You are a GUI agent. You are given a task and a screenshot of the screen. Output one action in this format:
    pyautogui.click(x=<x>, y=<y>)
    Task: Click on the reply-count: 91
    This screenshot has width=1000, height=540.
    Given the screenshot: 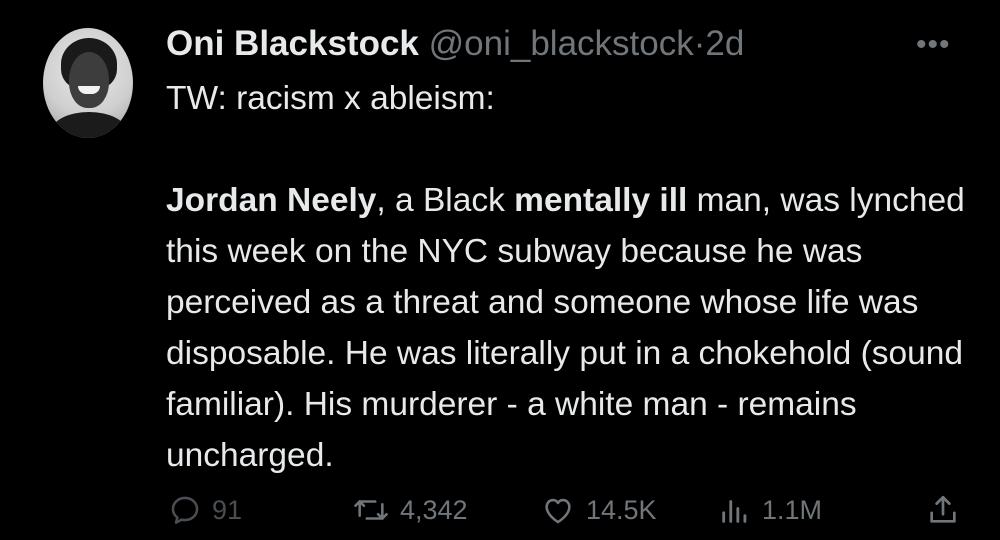 What is the action you would take?
    pyautogui.click(x=227, y=509)
    